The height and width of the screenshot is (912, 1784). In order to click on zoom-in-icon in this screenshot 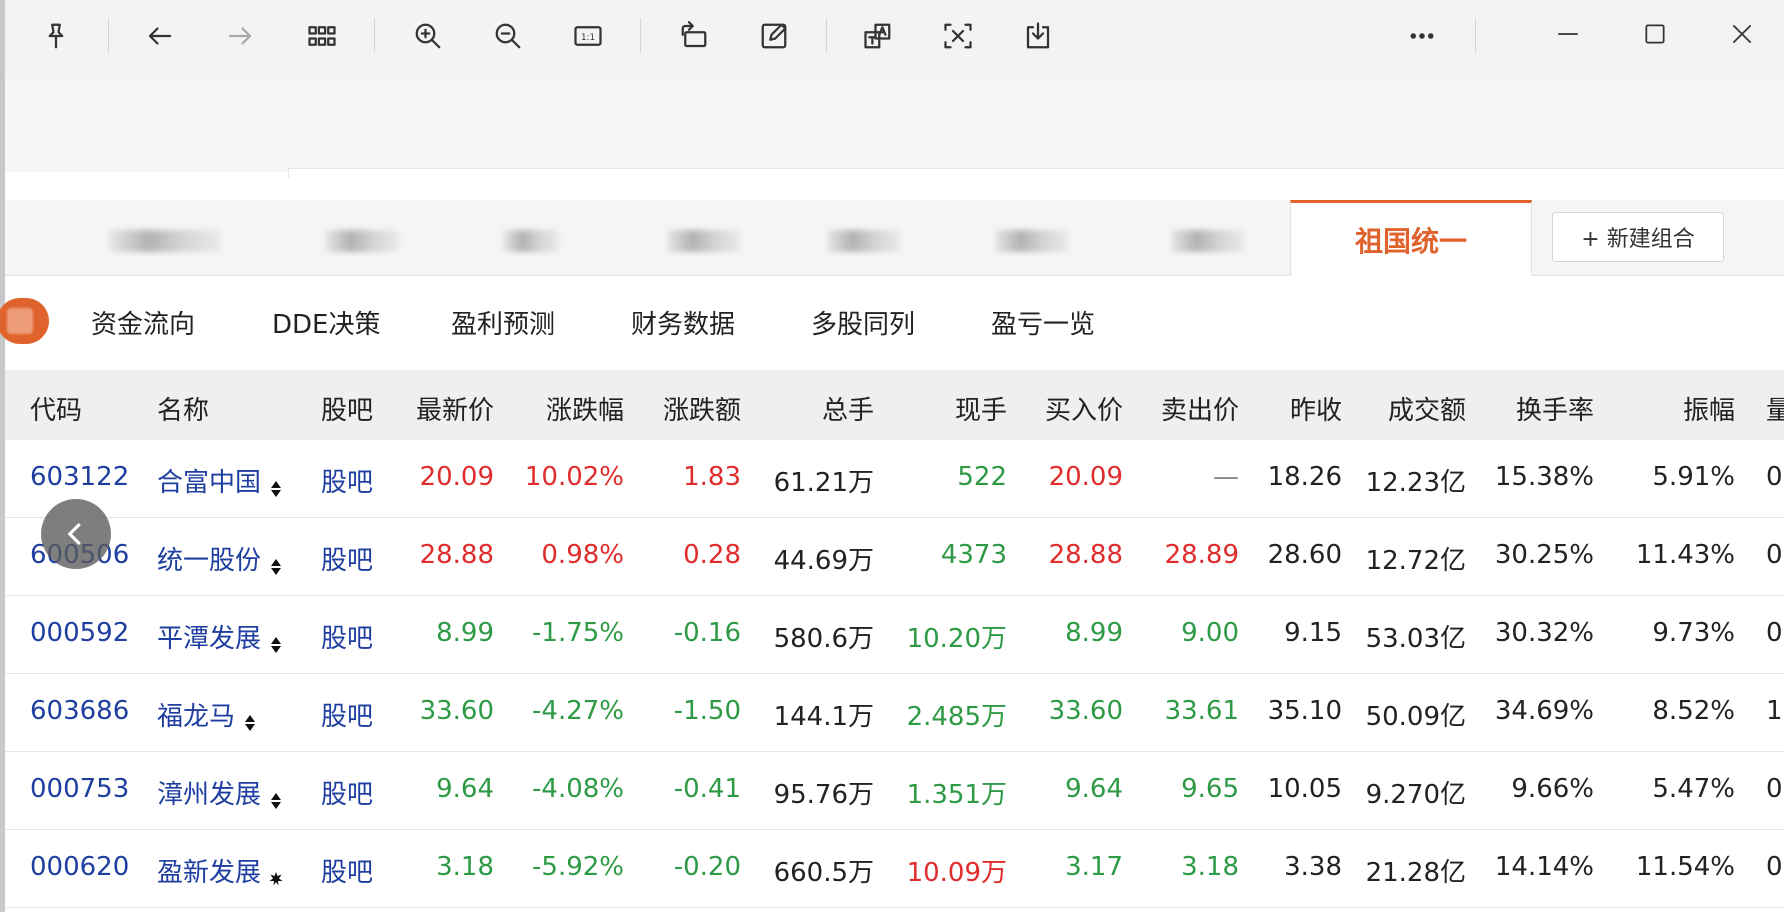, I will do `click(428, 36)`.